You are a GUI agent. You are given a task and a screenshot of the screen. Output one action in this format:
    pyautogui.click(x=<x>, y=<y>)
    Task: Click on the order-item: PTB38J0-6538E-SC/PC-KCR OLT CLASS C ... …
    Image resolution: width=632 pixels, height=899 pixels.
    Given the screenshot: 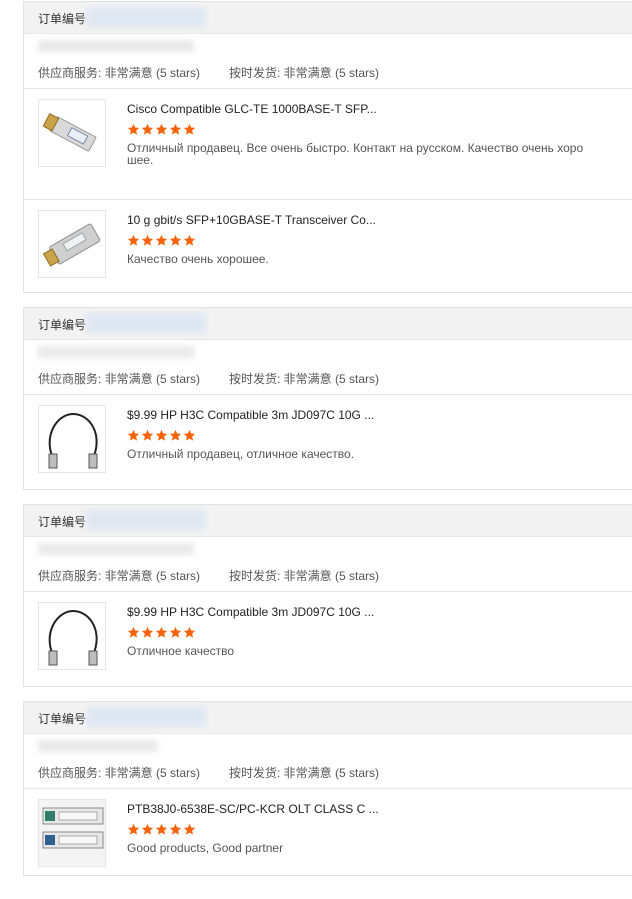 What is the action you would take?
    pyautogui.click(x=328, y=844)
    